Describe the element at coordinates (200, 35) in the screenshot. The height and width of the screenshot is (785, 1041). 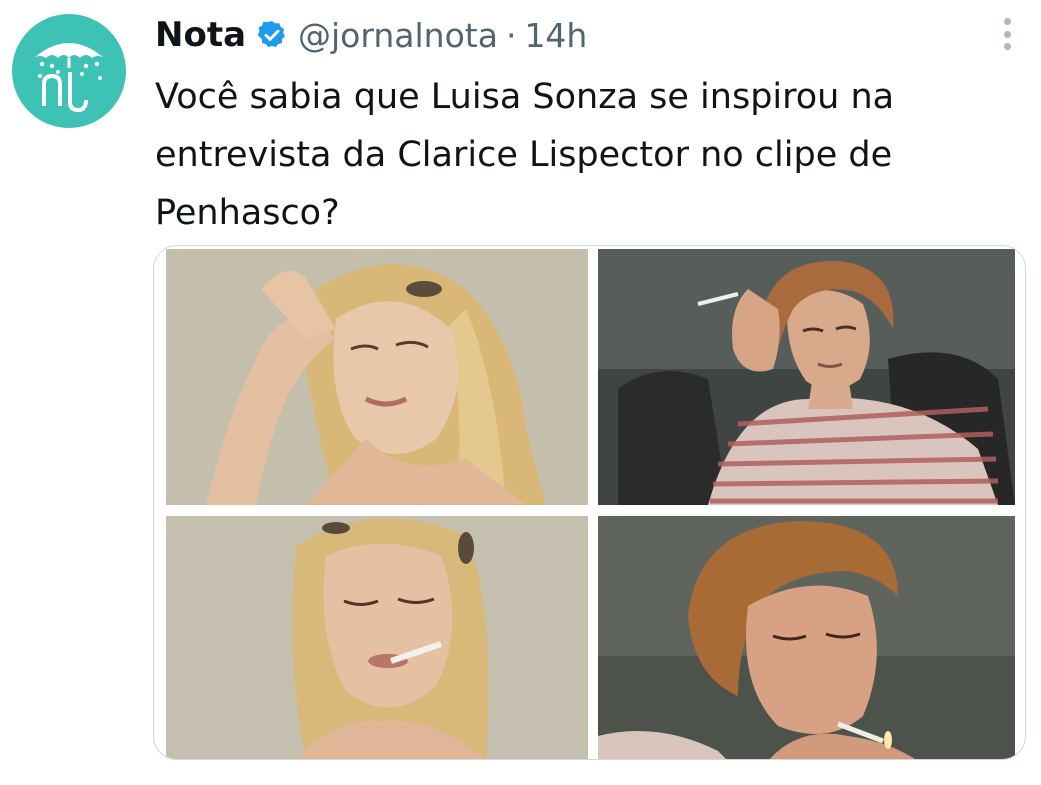
I see `display-name: Nota` at that location.